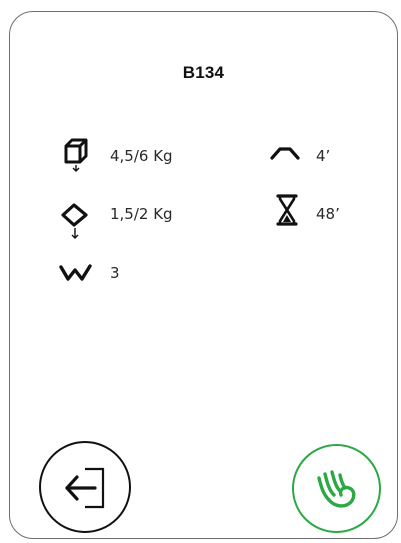 Image resolution: width=401 pixels, height=543 pixels. Describe the element at coordinates (203, 72) in the screenshot. I see `program-title: B134` at that location.